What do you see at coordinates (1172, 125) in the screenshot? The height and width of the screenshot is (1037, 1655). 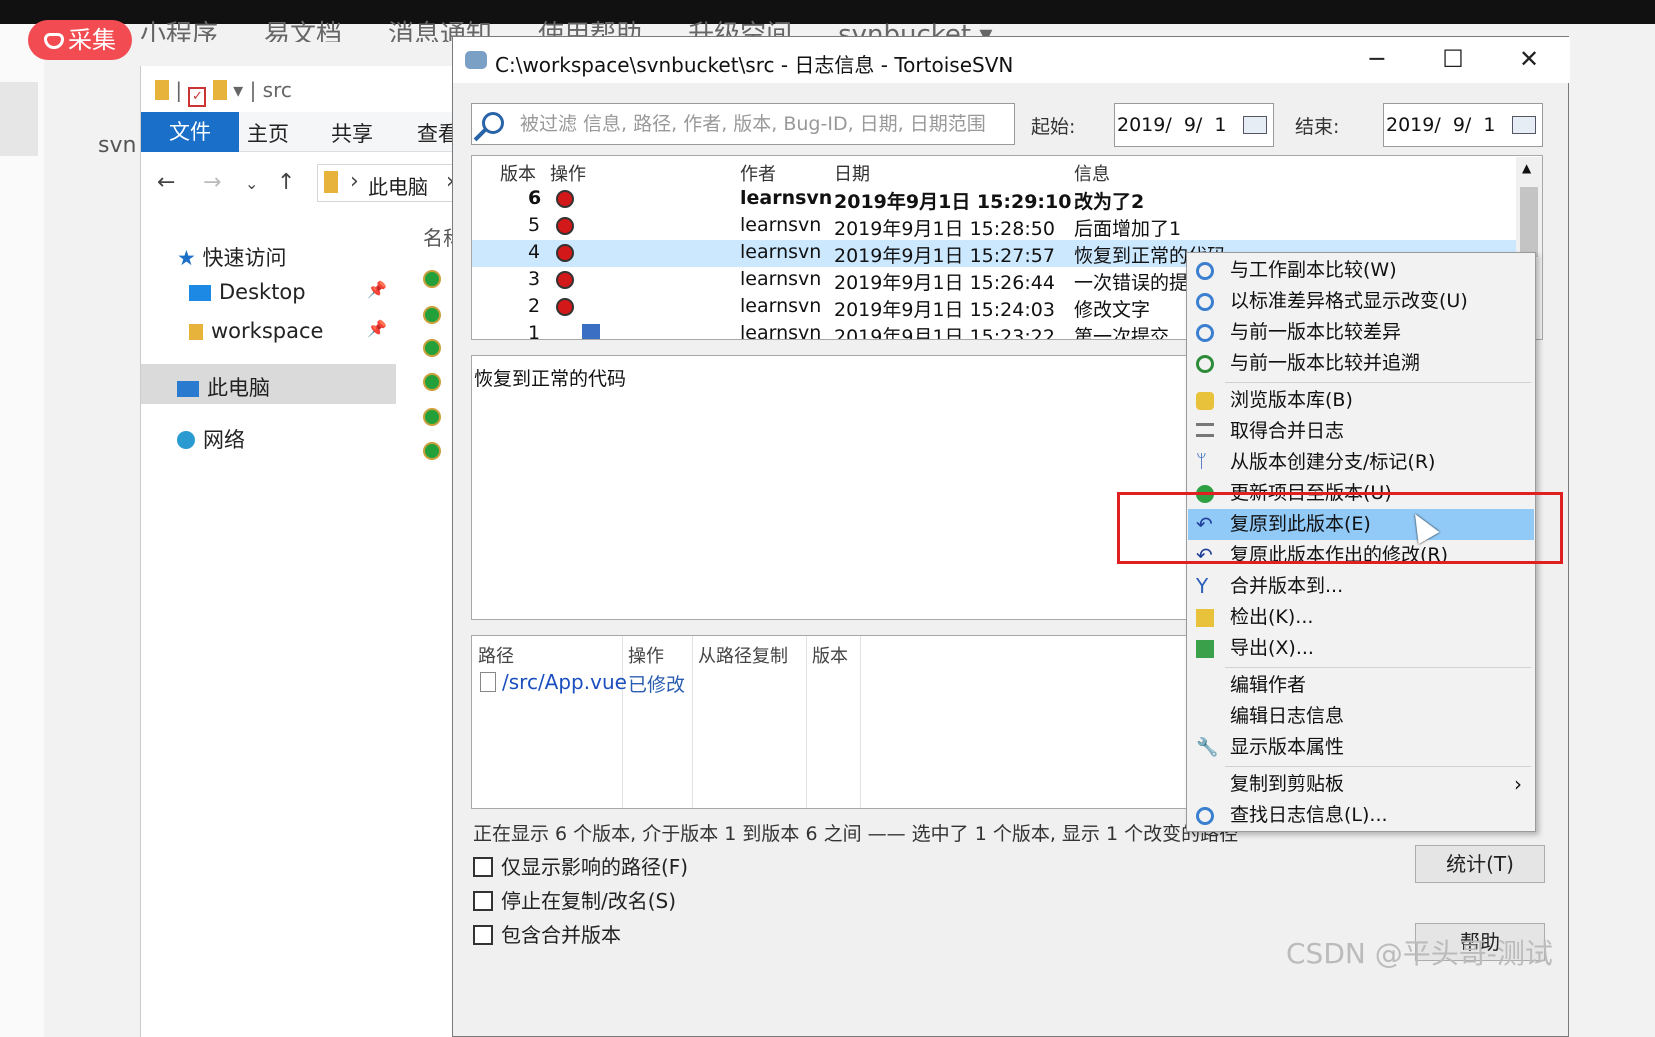 I see `from-date-value: 2019/ 9/ 1` at bounding box center [1172, 125].